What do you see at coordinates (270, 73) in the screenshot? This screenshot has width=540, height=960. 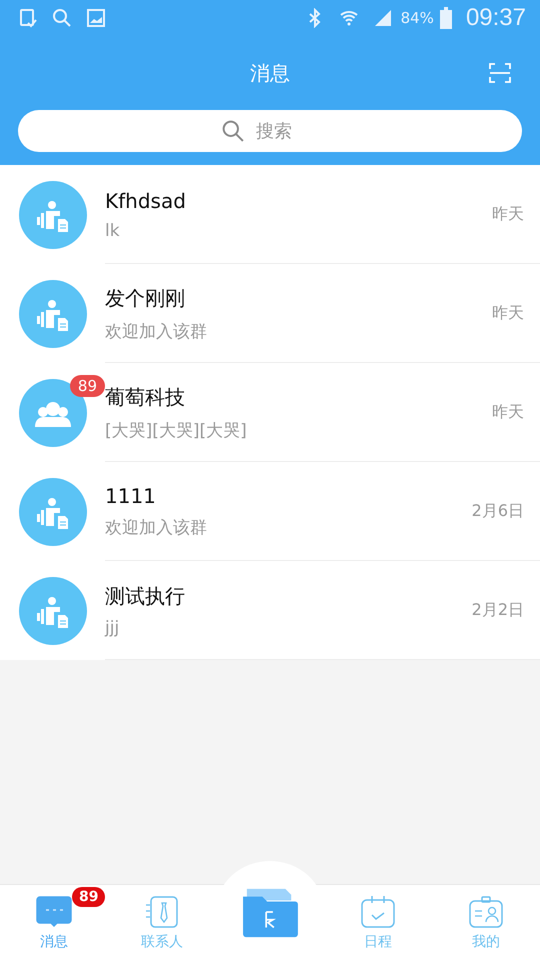 I see `page-title: 消息` at bounding box center [270, 73].